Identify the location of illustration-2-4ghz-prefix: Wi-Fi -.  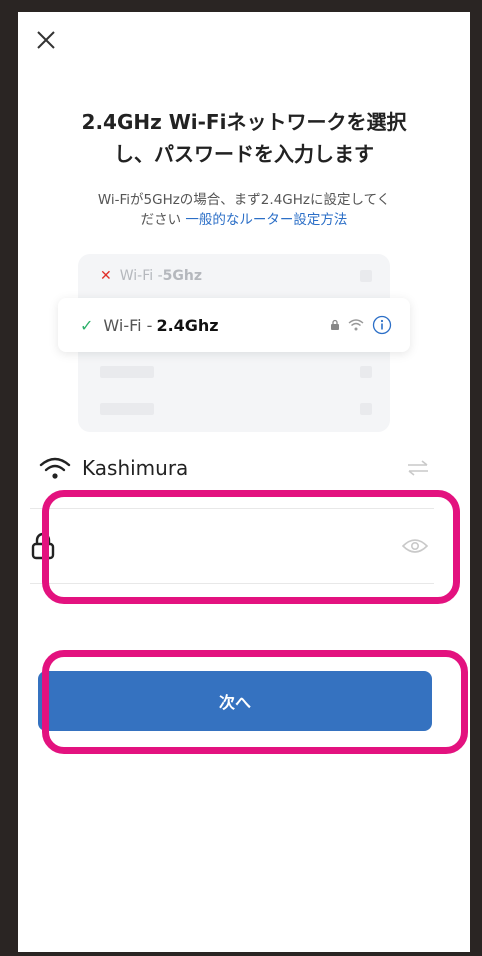
(128, 325).